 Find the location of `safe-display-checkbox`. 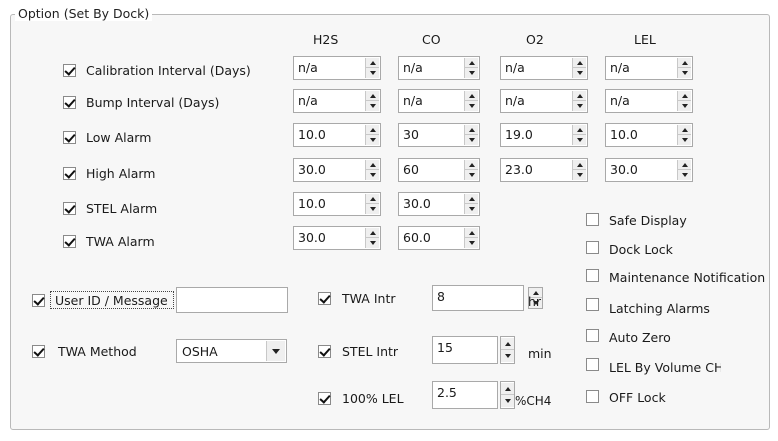

safe-display-checkbox is located at coordinates (592, 219).